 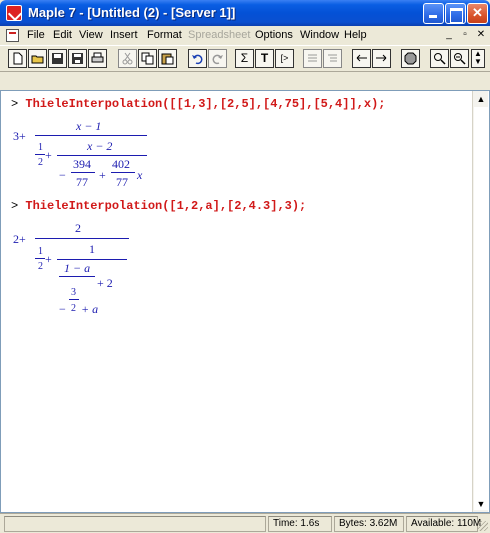 I want to click on doc-restore-button: ▫, so click(x=465, y=35).